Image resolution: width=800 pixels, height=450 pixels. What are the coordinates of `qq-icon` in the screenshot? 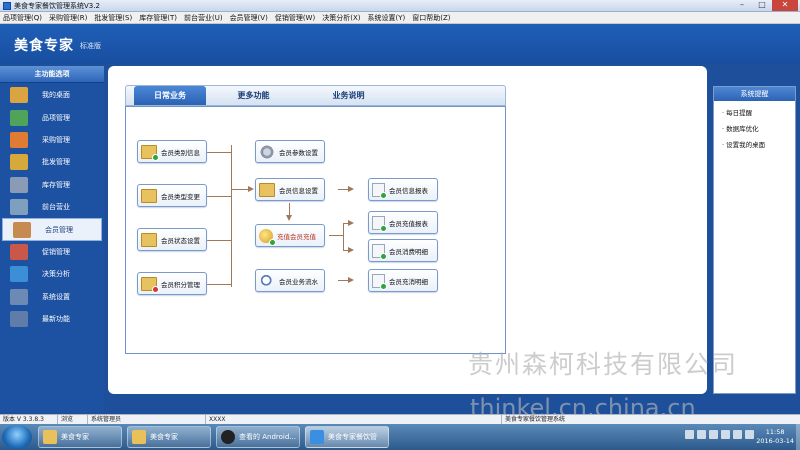 It's located at (228, 437).